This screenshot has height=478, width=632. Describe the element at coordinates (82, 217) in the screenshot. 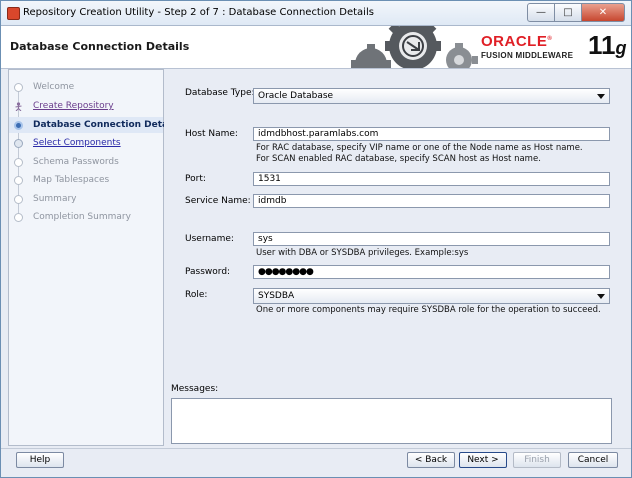

I see `nav-step-label: Completion Summary` at that location.